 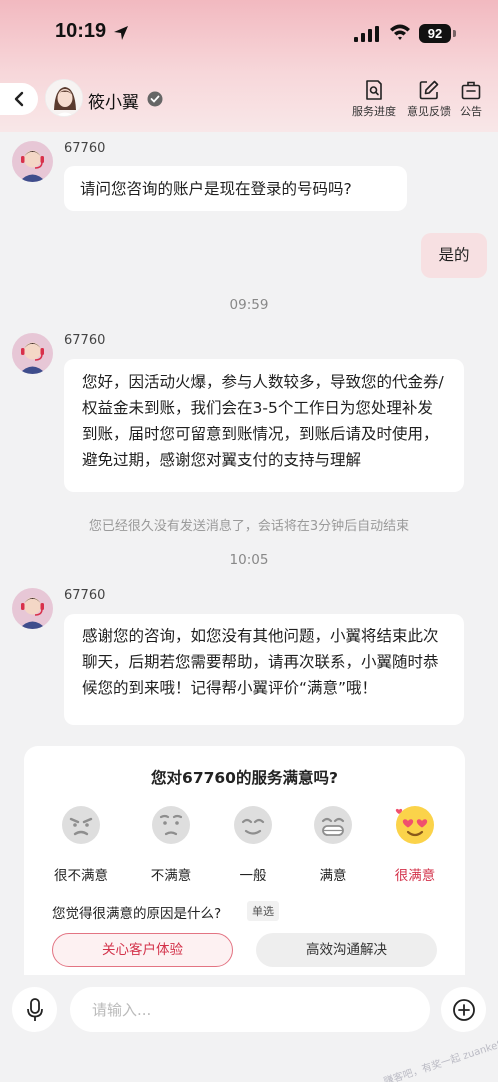 I want to click on rating-title: 您对67760的服务满意吗?, so click(x=244, y=778).